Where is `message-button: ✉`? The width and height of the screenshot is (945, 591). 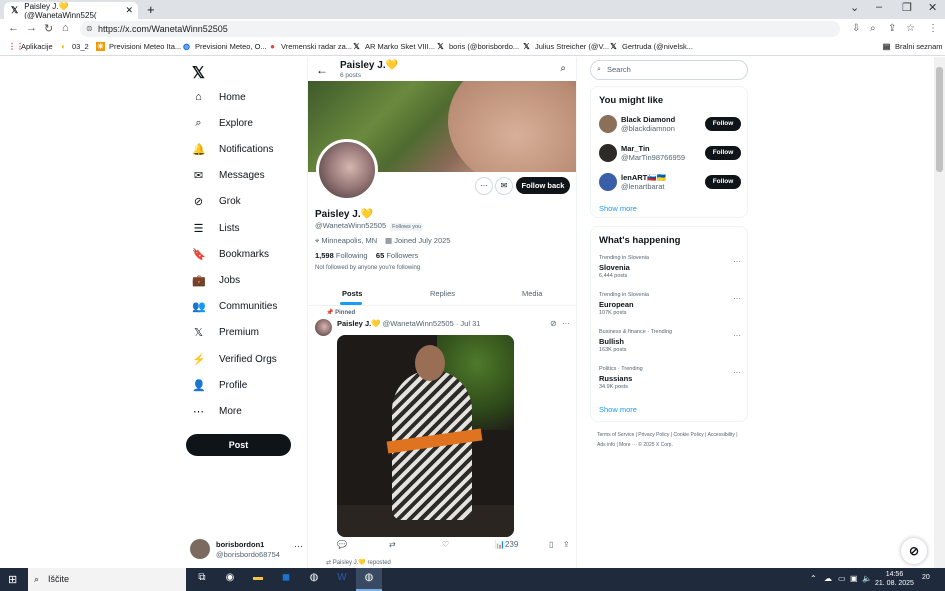
message-button: ✉ is located at coordinates (504, 186).